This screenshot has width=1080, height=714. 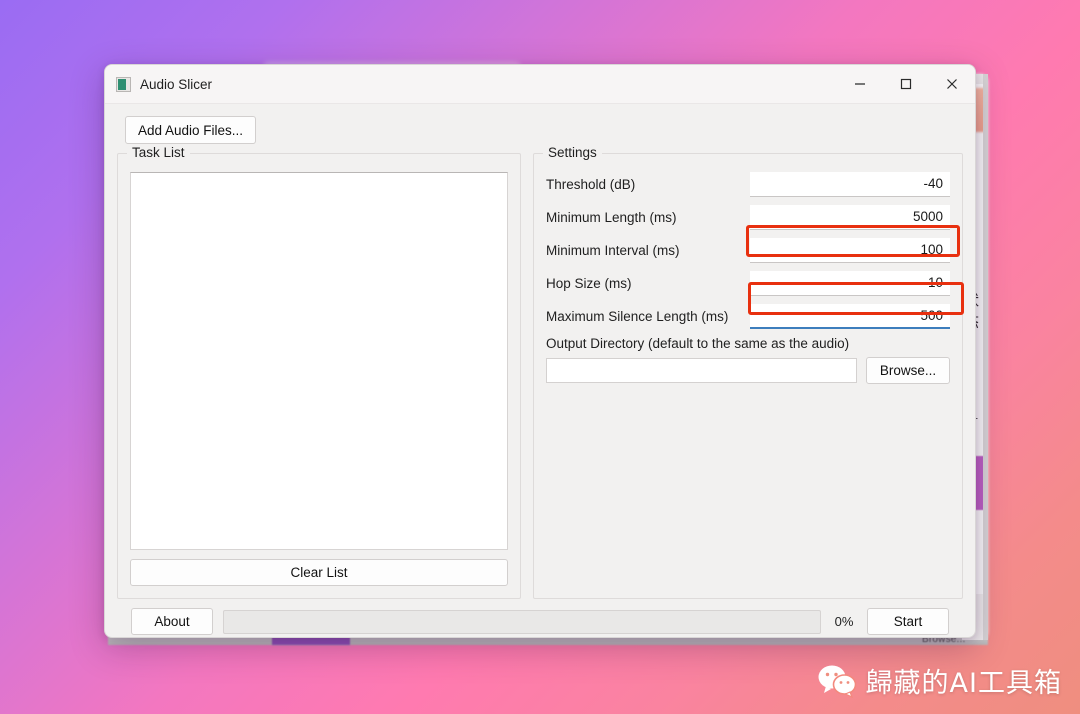 I want to click on setting-row-minimum-interval: Minimum Interval (ms), so click(x=748, y=250).